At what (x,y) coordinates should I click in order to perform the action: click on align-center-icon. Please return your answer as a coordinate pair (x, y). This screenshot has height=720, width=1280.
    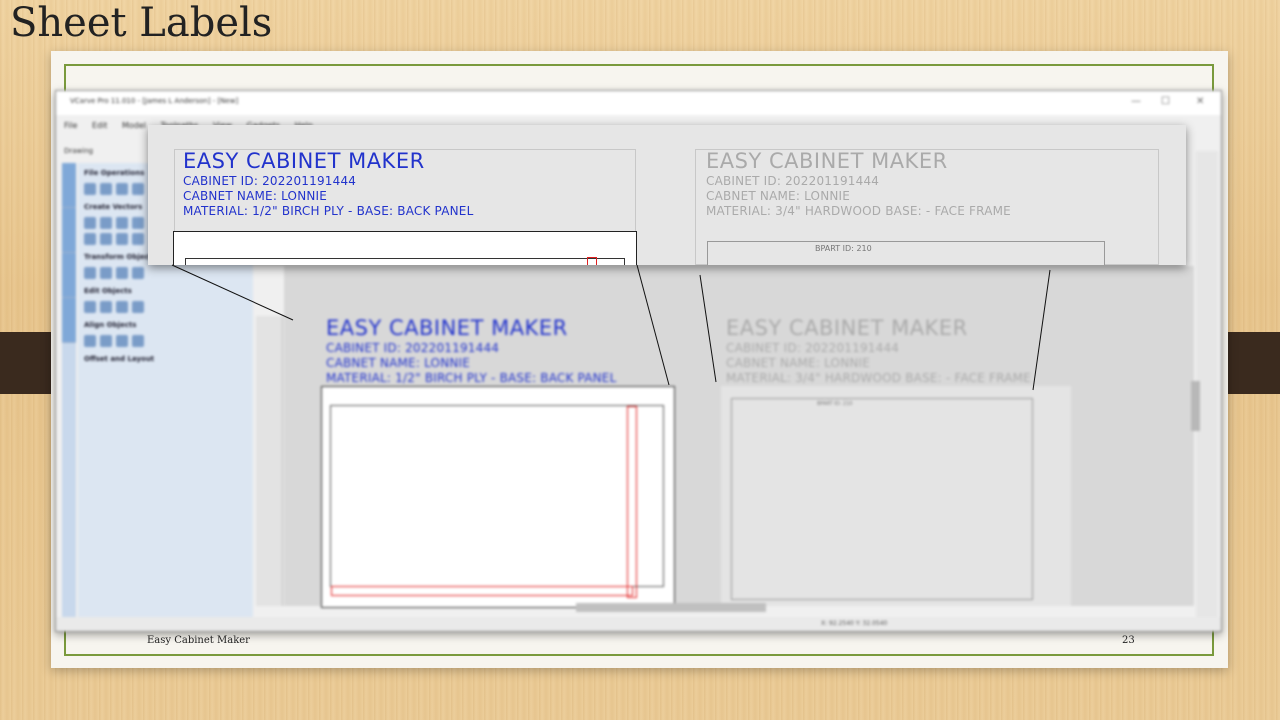
    Looking at the image, I should click on (90, 341).